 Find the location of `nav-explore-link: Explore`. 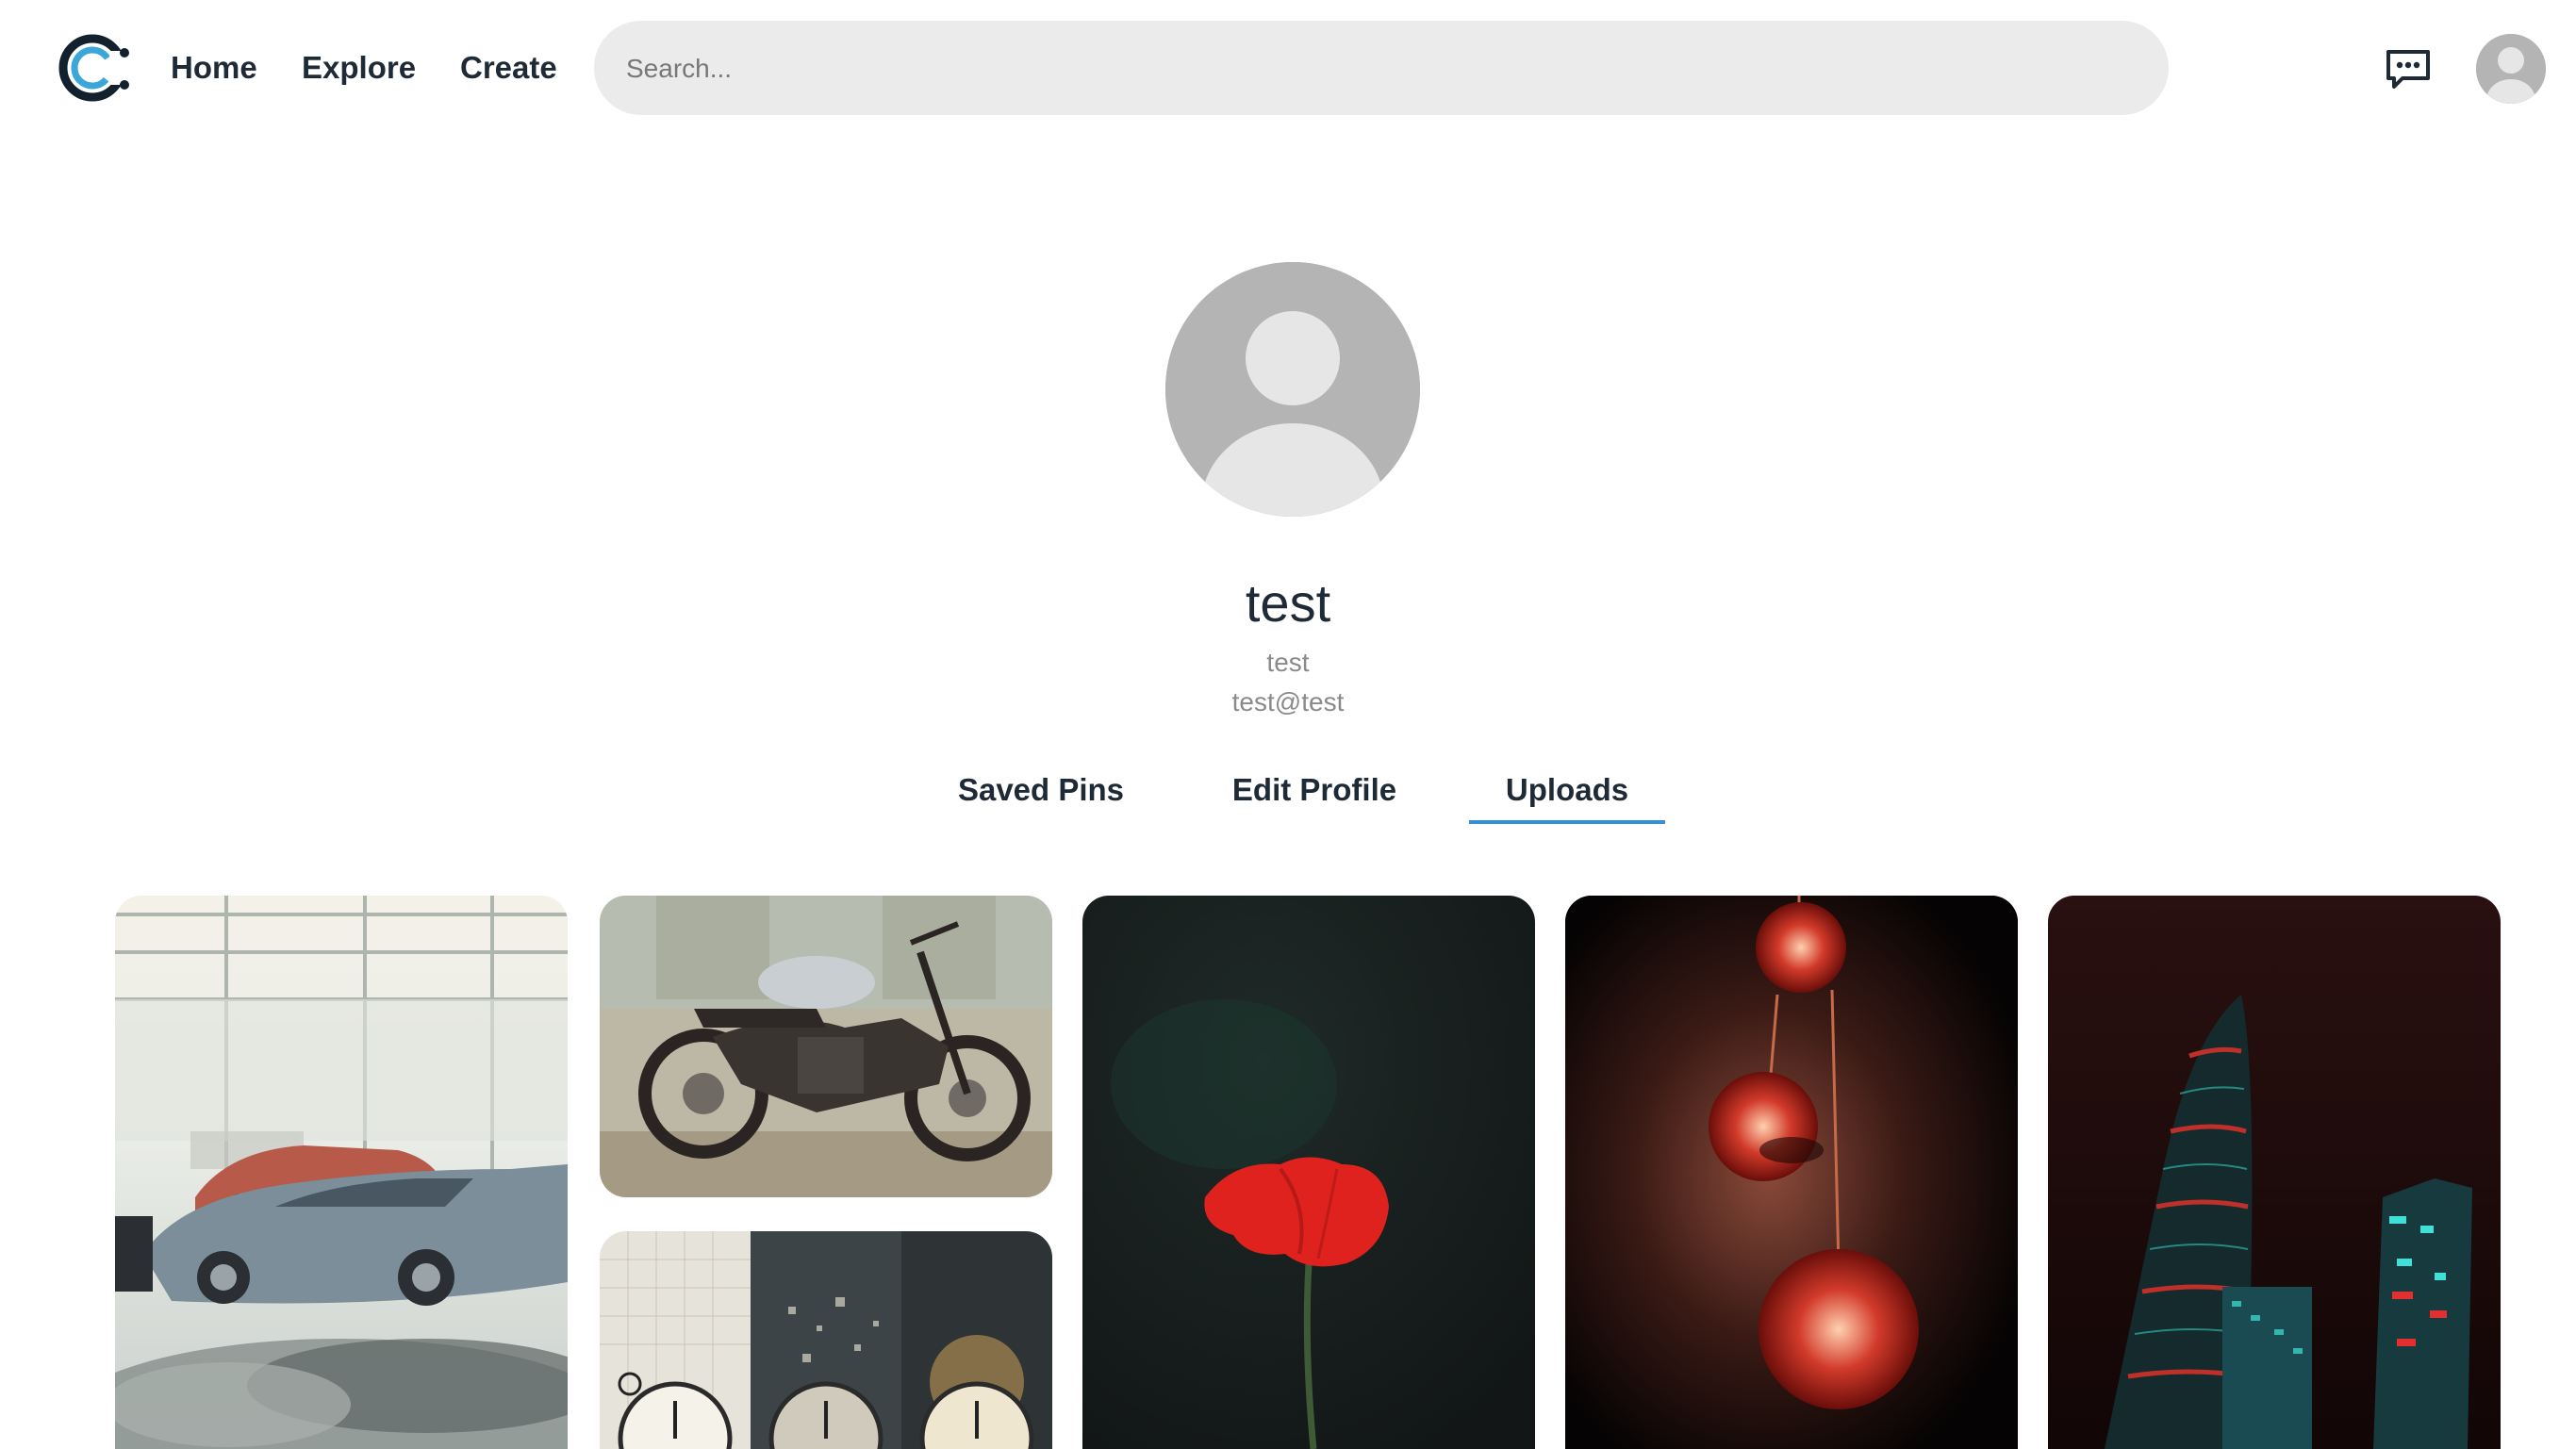

nav-explore-link: Explore is located at coordinates (359, 68).